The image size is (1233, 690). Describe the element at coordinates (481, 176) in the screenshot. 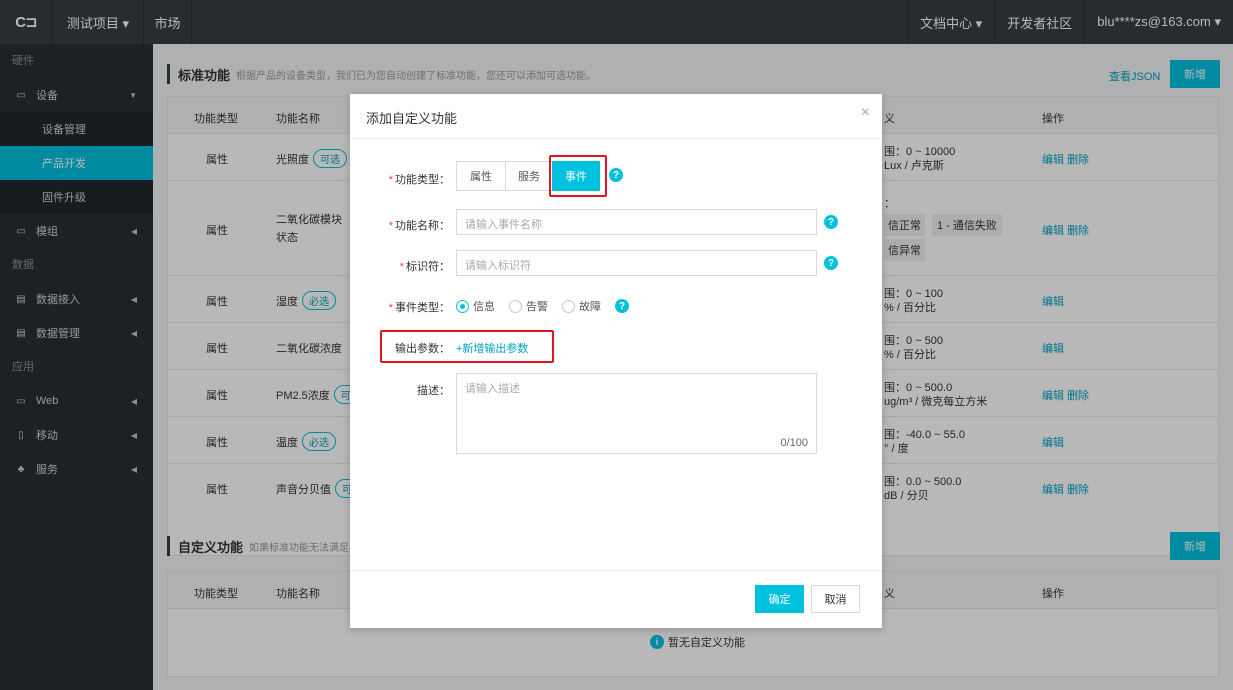

I see `seg-property: 属性` at that location.